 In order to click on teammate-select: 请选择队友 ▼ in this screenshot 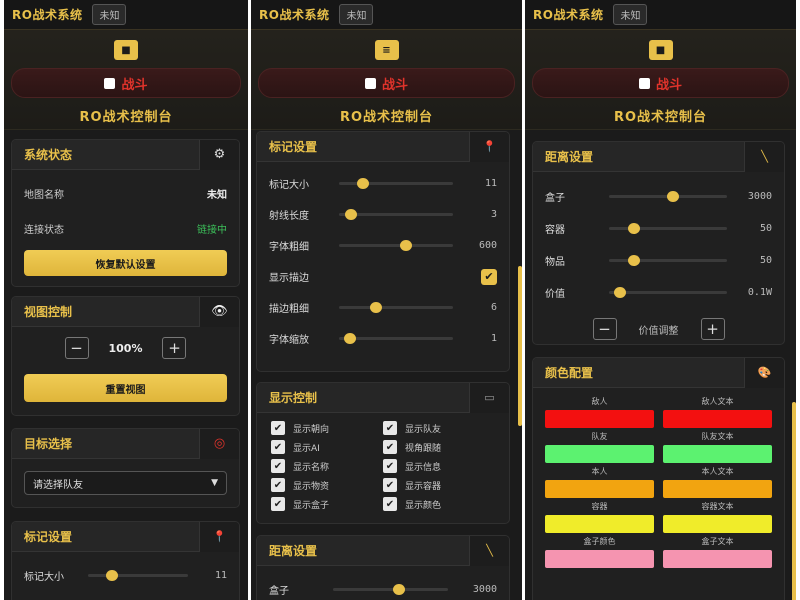, I will do `click(125, 483)`.